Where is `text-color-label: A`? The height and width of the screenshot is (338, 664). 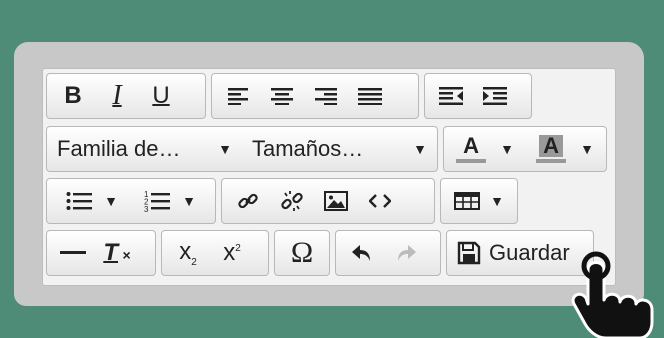 text-color-label: A is located at coordinates (471, 145).